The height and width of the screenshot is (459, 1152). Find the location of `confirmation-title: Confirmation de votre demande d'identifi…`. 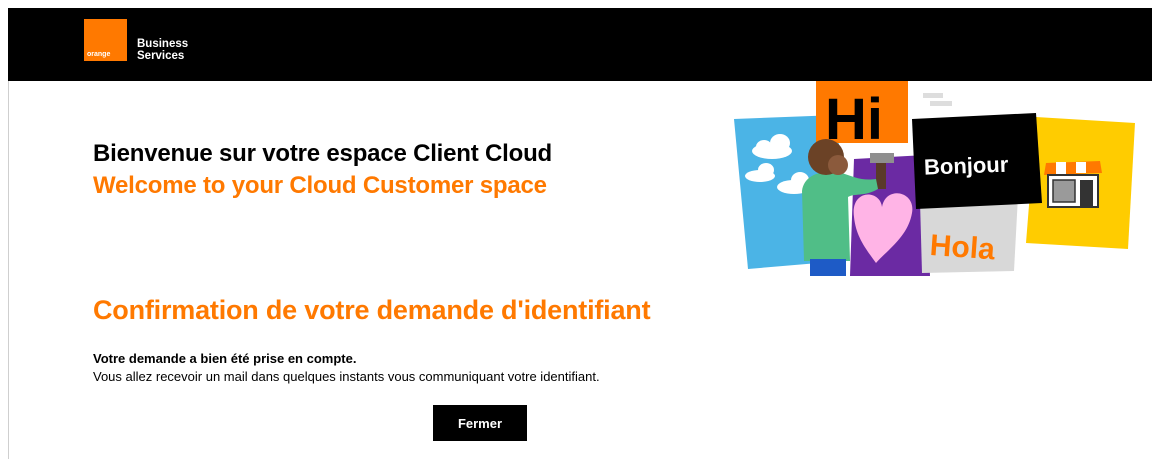

confirmation-title: Confirmation de votre demande d'identifi… is located at coordinates (372, 310).